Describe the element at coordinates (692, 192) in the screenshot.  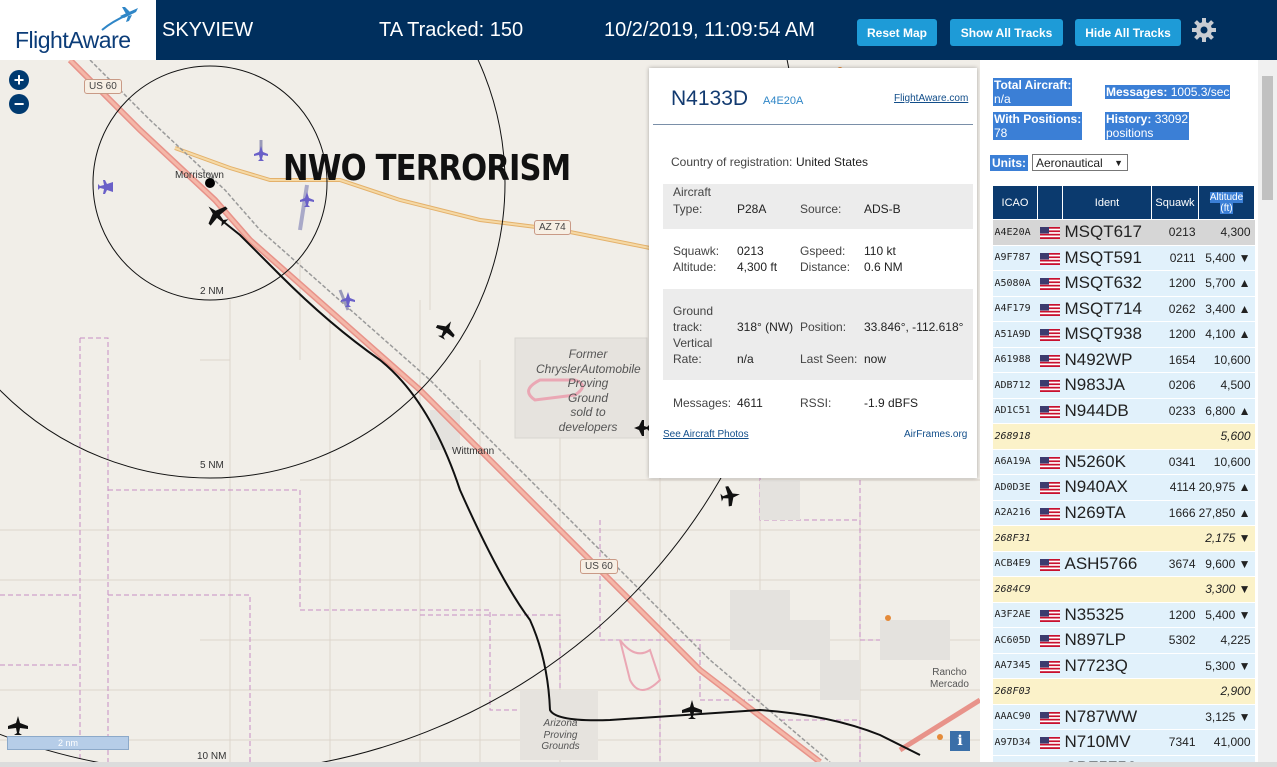
I see `aircraft-type-label: Aircraft` at that location.